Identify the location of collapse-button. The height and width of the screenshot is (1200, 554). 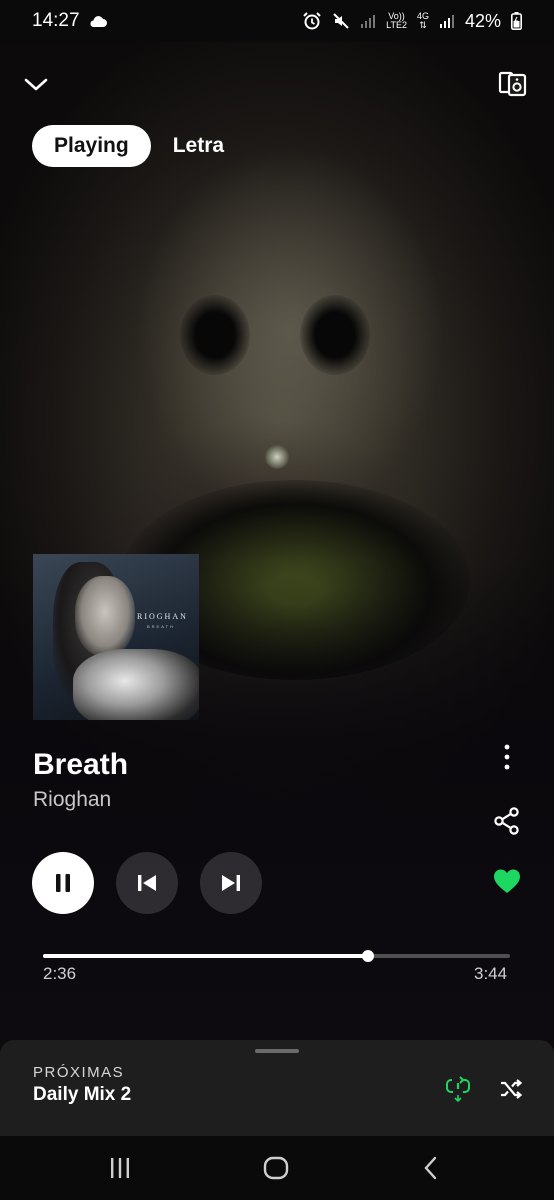
(36, 84).